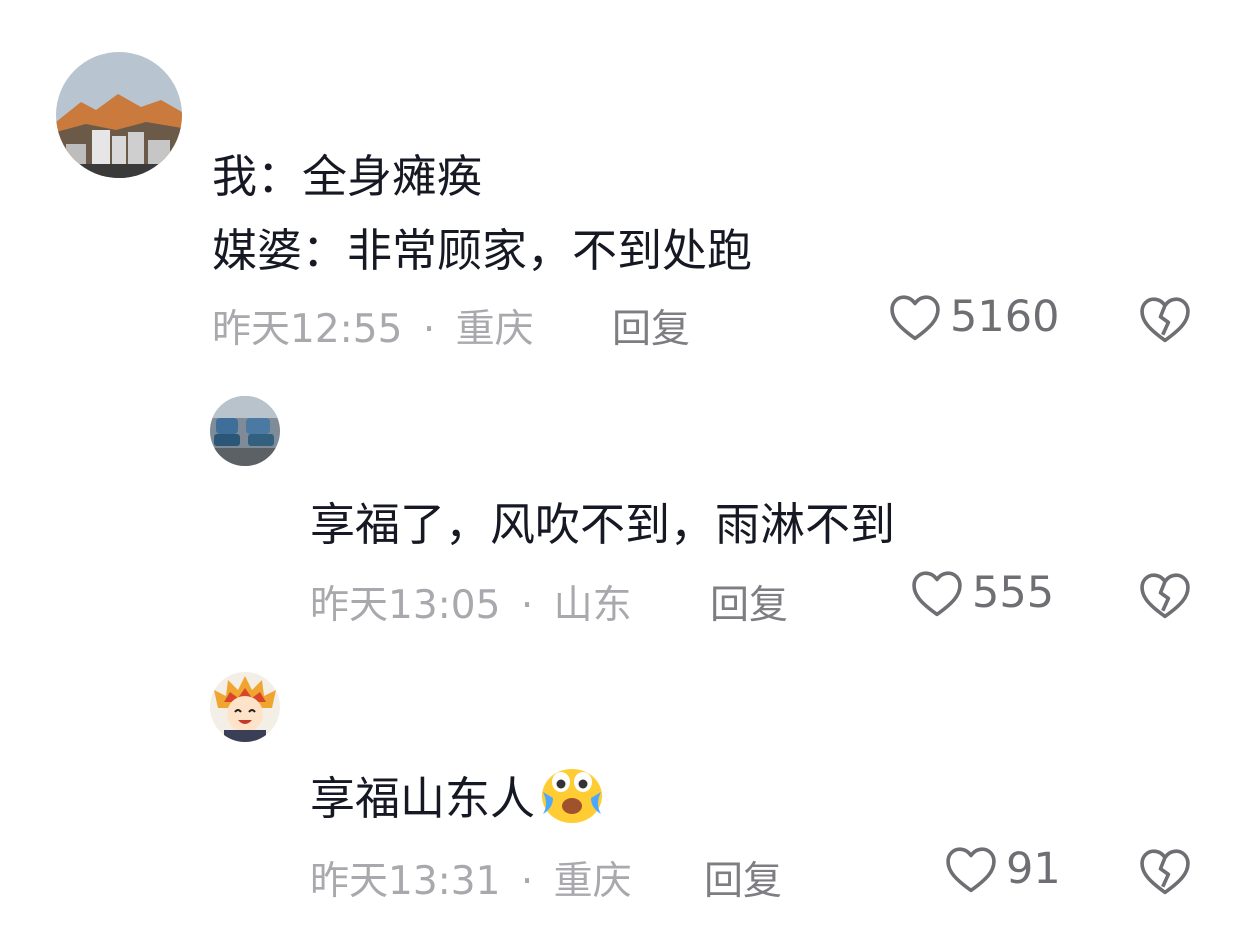 The width and height of the screenshot is (1260, 942). What do you see at coordinates (245, 707) in the screenshot?
I see `cartoon-avatar-icon` at bounding box center [245, 707].